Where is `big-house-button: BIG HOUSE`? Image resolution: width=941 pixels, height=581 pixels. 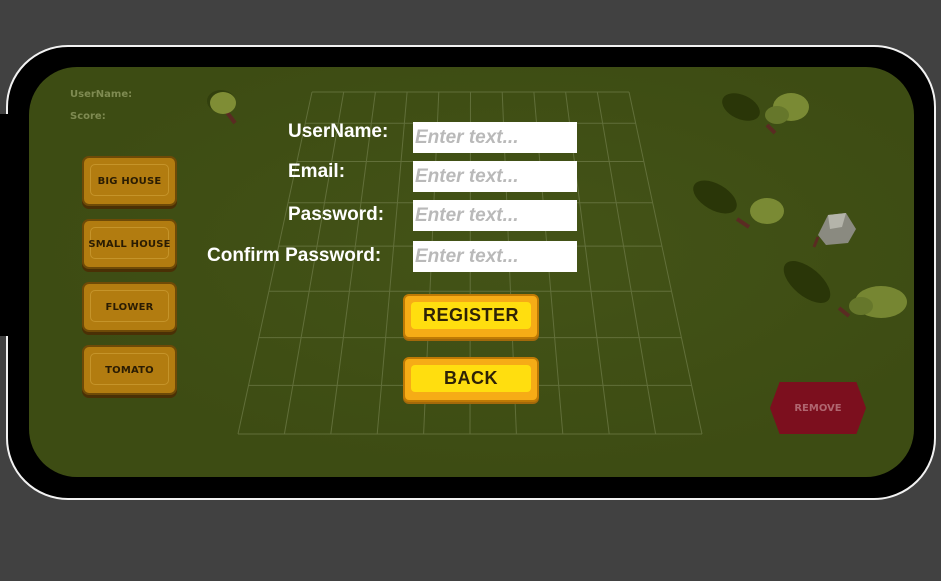 big-house-button: BIG HOUSE is located at coordinates (129, 181).